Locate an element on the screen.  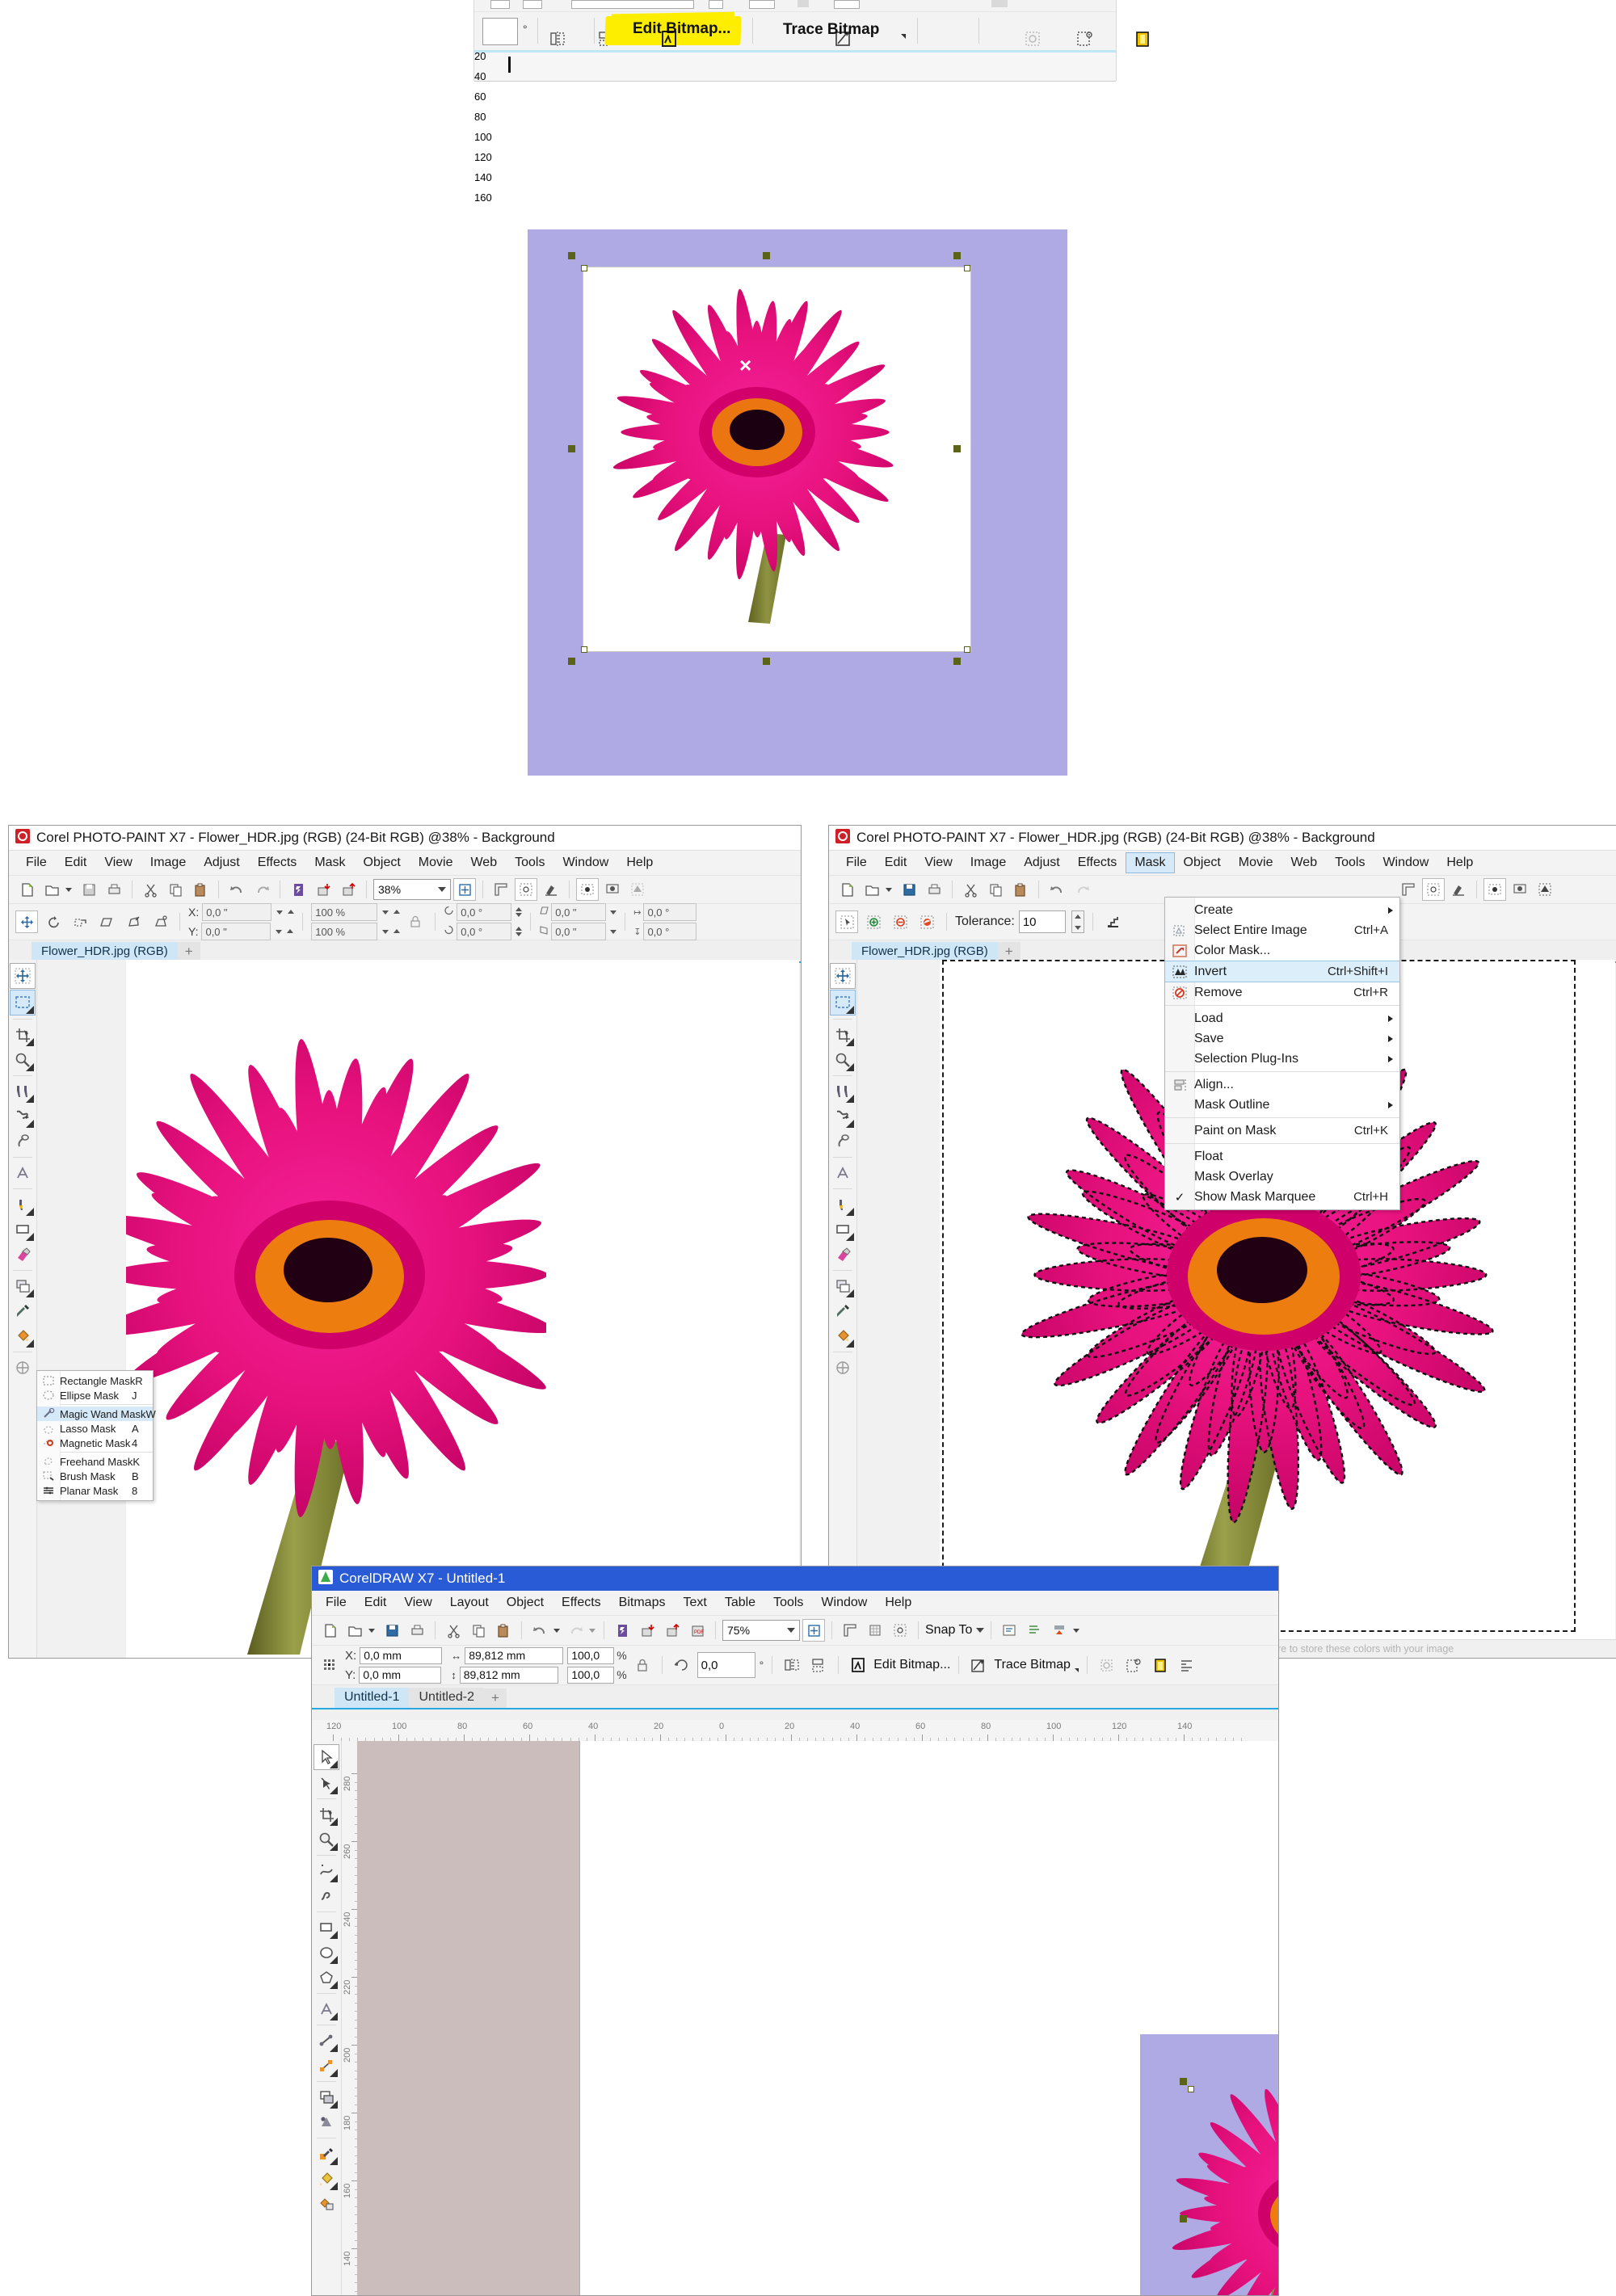
menu-image: Image is located at coordinates (988, 862).